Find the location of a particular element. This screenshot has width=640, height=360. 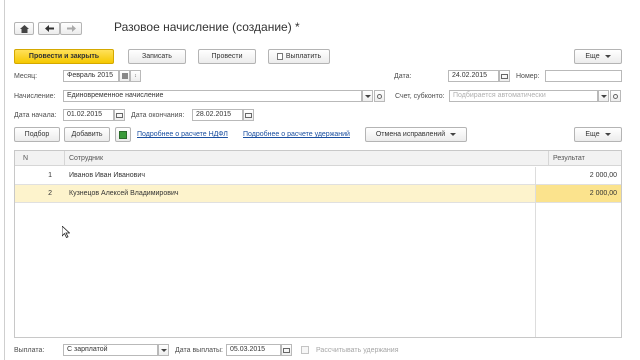

payout-date-label: Дата выплаты: is located at coordinates (199, 350).